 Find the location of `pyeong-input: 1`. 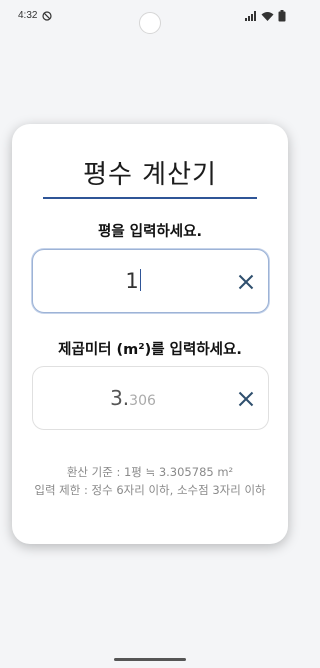

pyeong-input: 1 is located at coordinates (150, 281).